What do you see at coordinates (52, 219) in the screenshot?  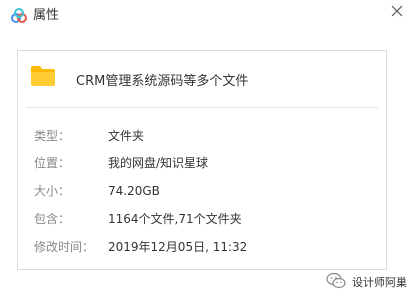 I see `property-label: 包含：` at bounding box center [52, 219].